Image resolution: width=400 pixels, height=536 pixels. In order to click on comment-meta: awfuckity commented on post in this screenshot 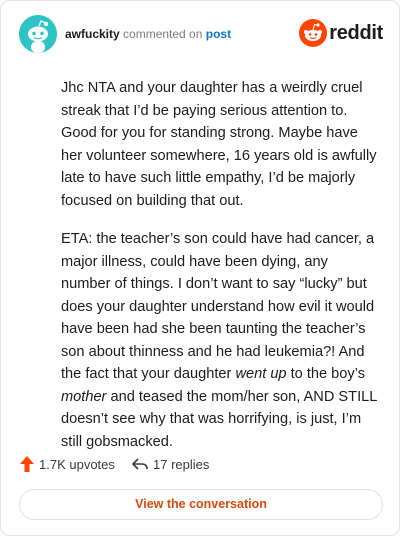, I will do `click(148, 34)`.